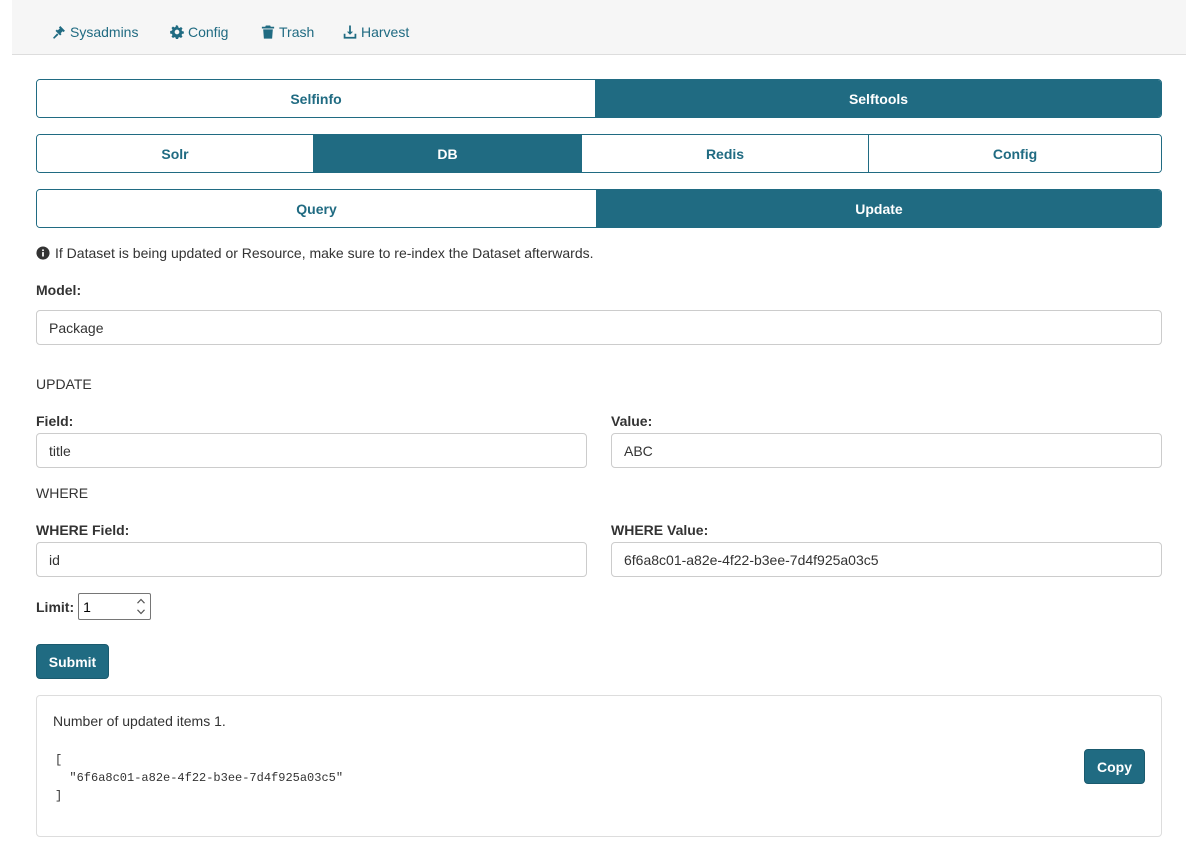 The image size is (1198, 861). I want to click on db-tabs: Query Update, so click(599, 208).